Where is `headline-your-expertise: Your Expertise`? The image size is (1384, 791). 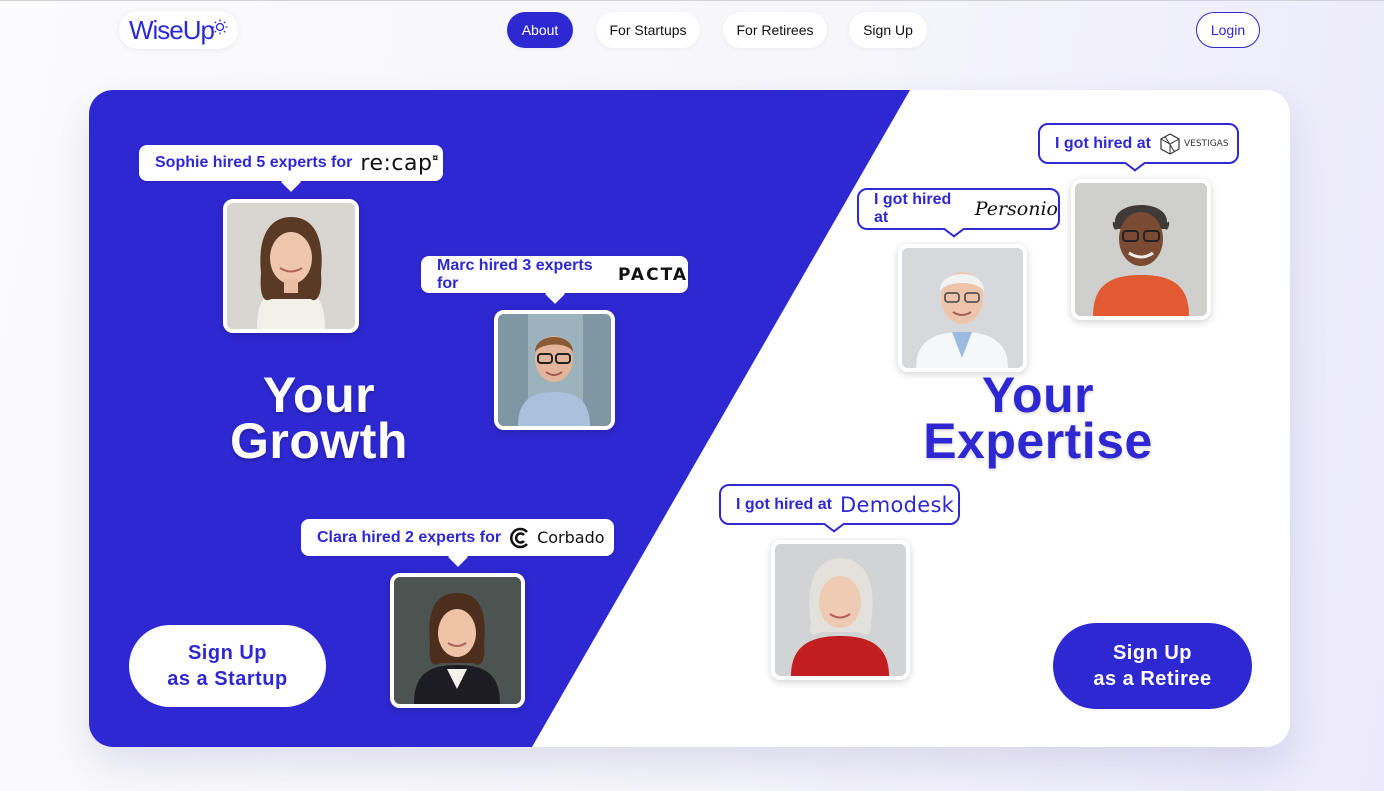 headline-your-expertise: Your Expertise is located at coordinates (1038, 418).